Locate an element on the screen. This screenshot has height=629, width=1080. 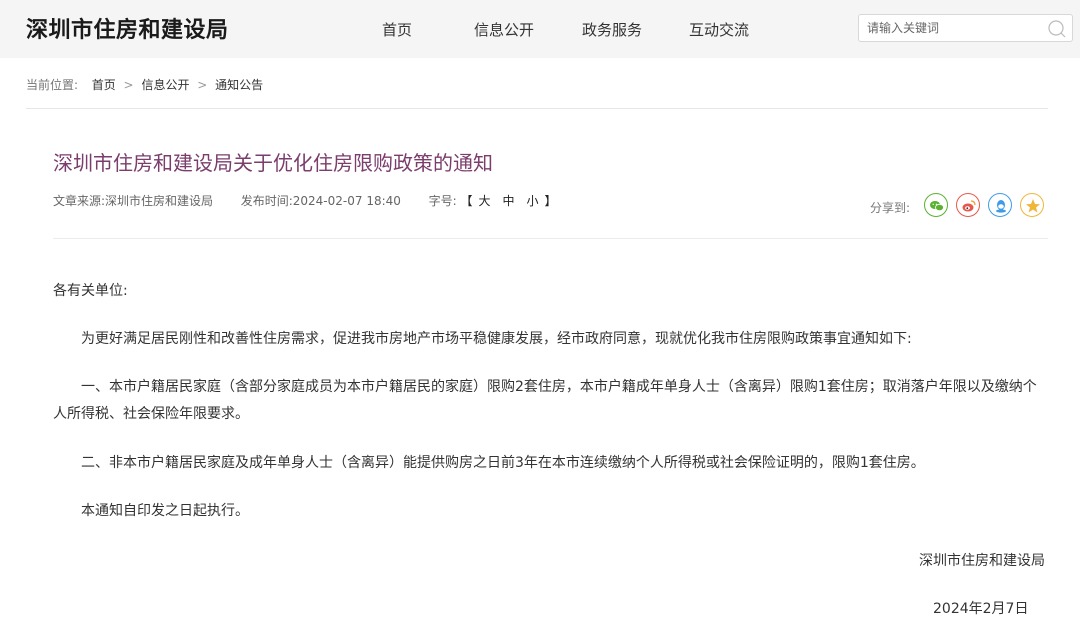
share-label: 分享到: is located at coordinates (890, 208).